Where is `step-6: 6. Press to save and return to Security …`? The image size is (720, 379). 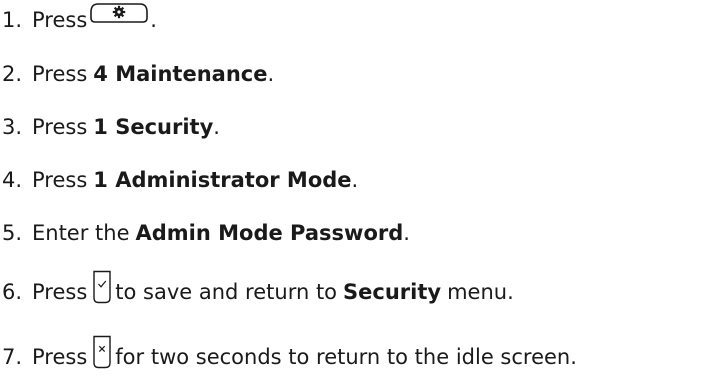 step-6: 6. Press to save and return to Security … is located at coordinates (257, 291).